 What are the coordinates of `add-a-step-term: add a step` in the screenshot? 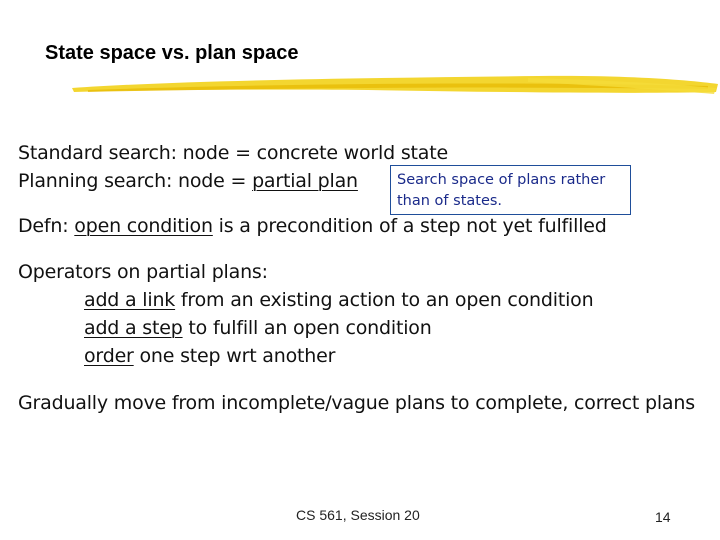 It's located at (133, 328).